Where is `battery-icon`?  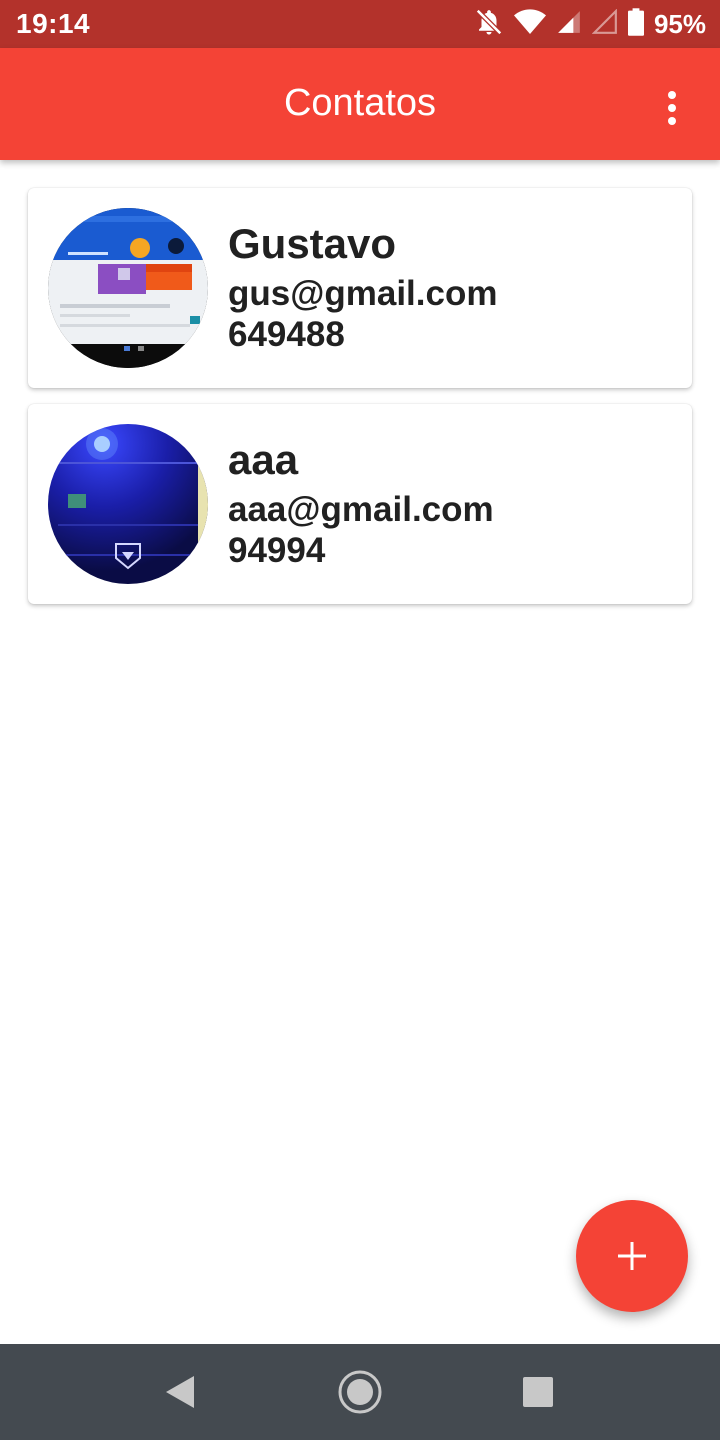 battery-icon is located at coordinates (635, 24).